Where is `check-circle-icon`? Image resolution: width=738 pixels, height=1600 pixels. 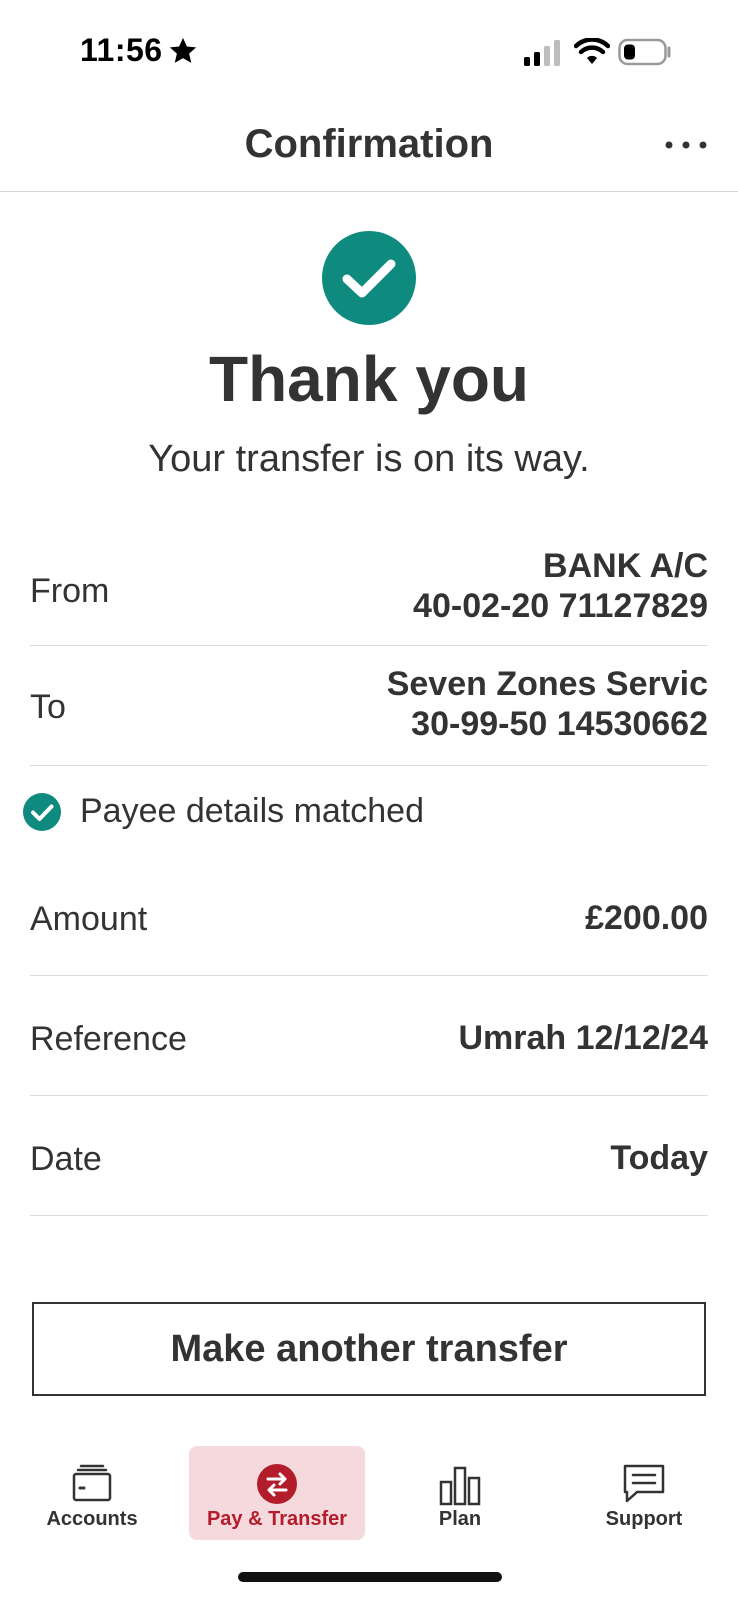
check-circle-icon is located at coordinates (42, 812).